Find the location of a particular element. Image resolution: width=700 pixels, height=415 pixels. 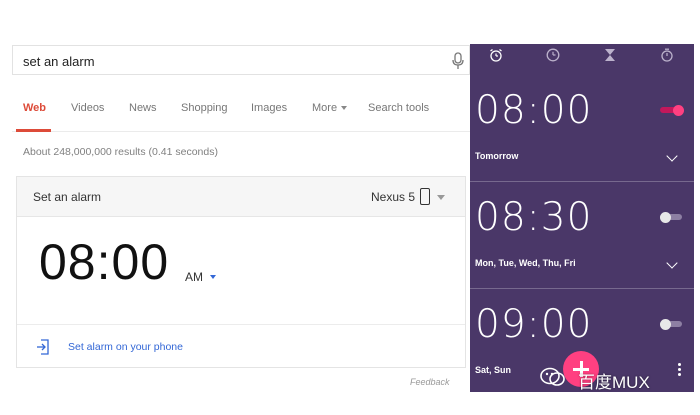

overflow-menu-icon is located at coordinates (679, 370).